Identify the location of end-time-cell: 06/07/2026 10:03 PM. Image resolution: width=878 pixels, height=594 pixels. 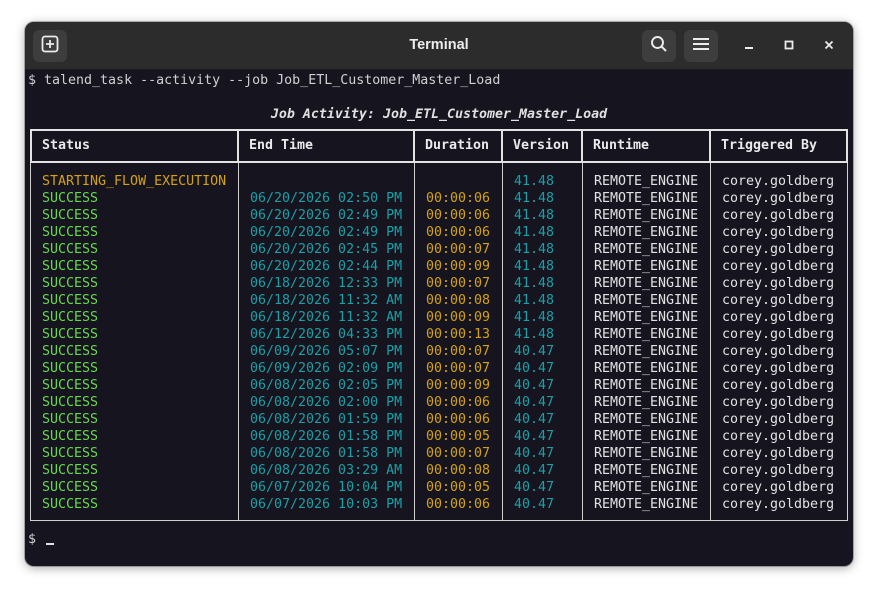
(326, 504).